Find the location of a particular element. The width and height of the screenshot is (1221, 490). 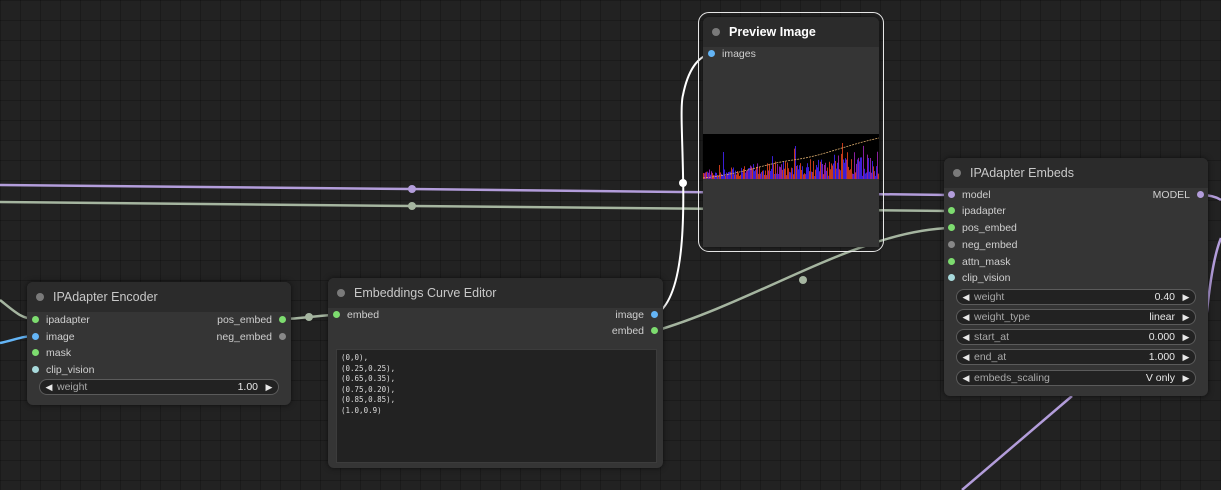

curve-title-text: Embeddings Curve Editor is located at coordinates (425, 293).